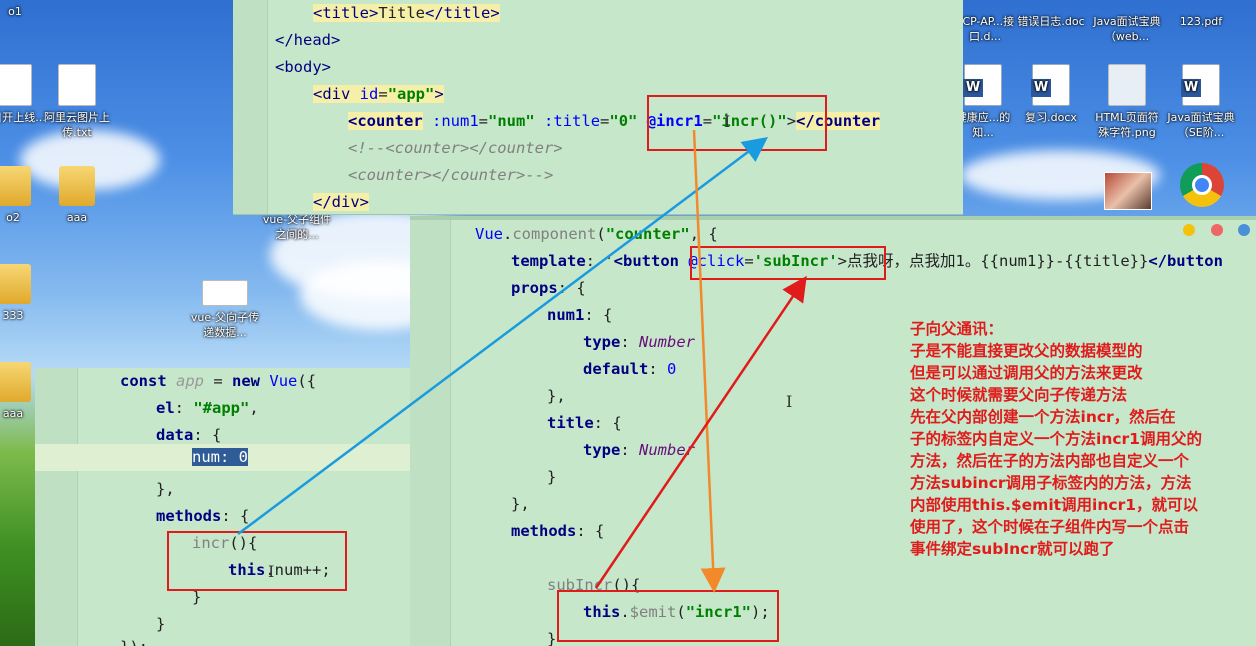 The width and height of the screenshot is (1256, 646). What do you see at coordinates (1019, 395) in the screenshot?
I see `annotation-line: 这个时候就需要父向子传递方法` at bounding box center [1019, 395].